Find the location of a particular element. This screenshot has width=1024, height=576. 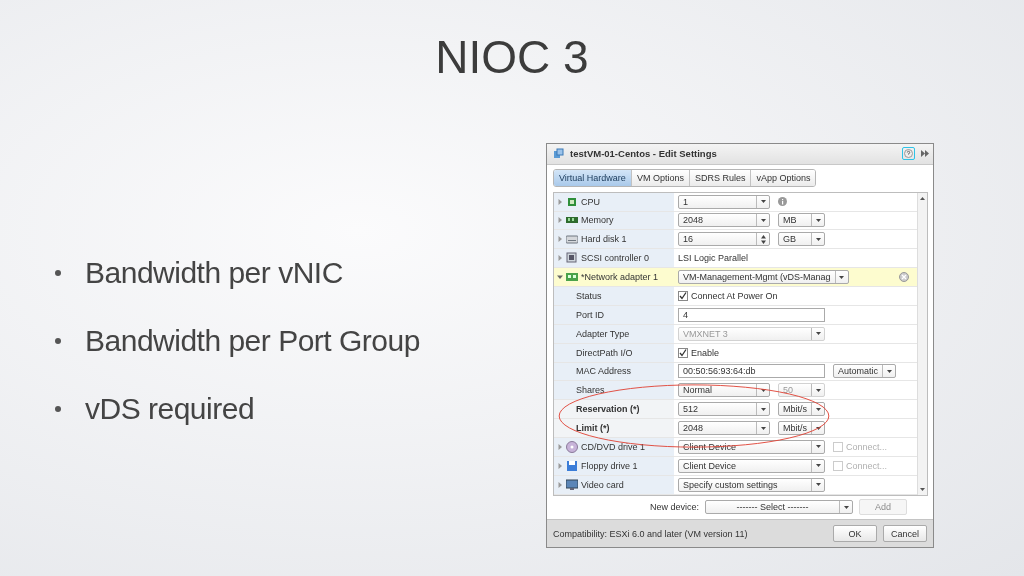

input-field: 00:50:56:93:64:db is located at coordinates (751, 371).